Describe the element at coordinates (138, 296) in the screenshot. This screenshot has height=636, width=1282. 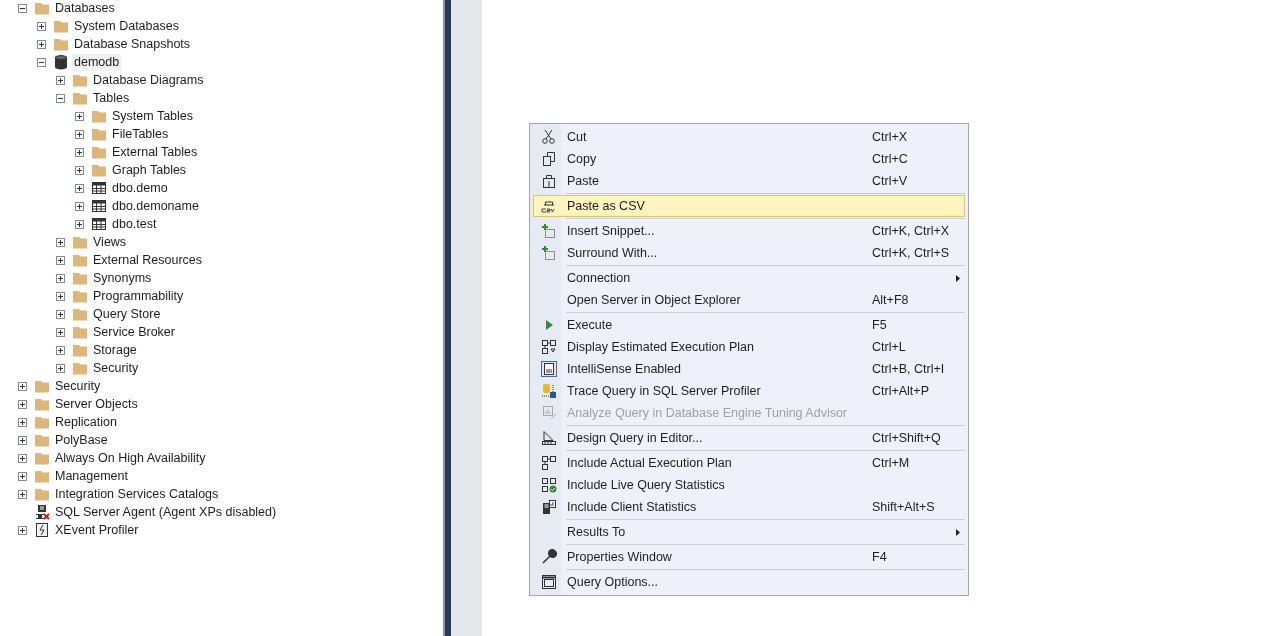
I see `tree-item: Programmability` at that location.